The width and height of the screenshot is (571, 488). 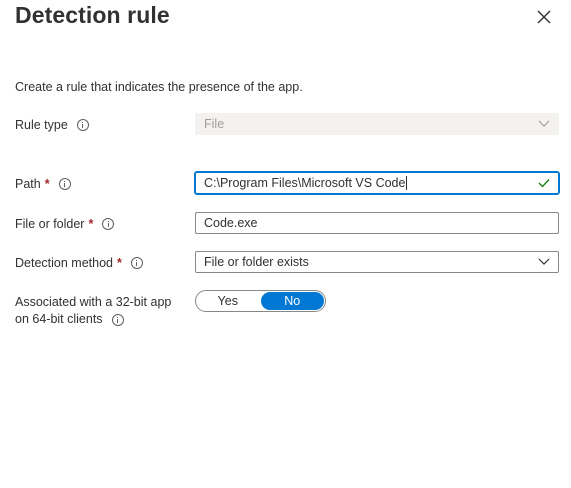 What do you see at coordinates (92, 15) in the screenshot?
I see `panel-title: Detection rule` at bounding box center [92, 15].